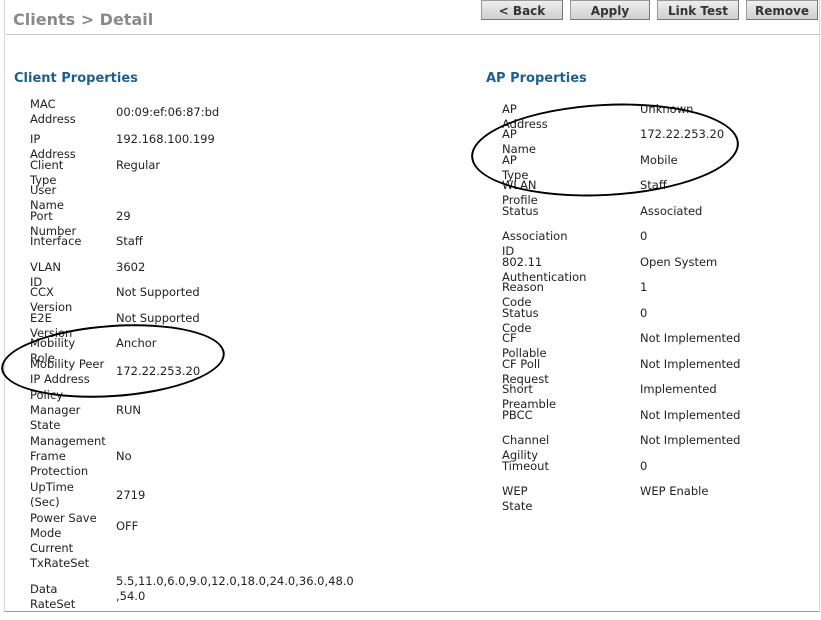  What do you see at coordinates (610, 10) in the screenshot?
I see `apply-button: Apply` at bounding box center [610, 10].